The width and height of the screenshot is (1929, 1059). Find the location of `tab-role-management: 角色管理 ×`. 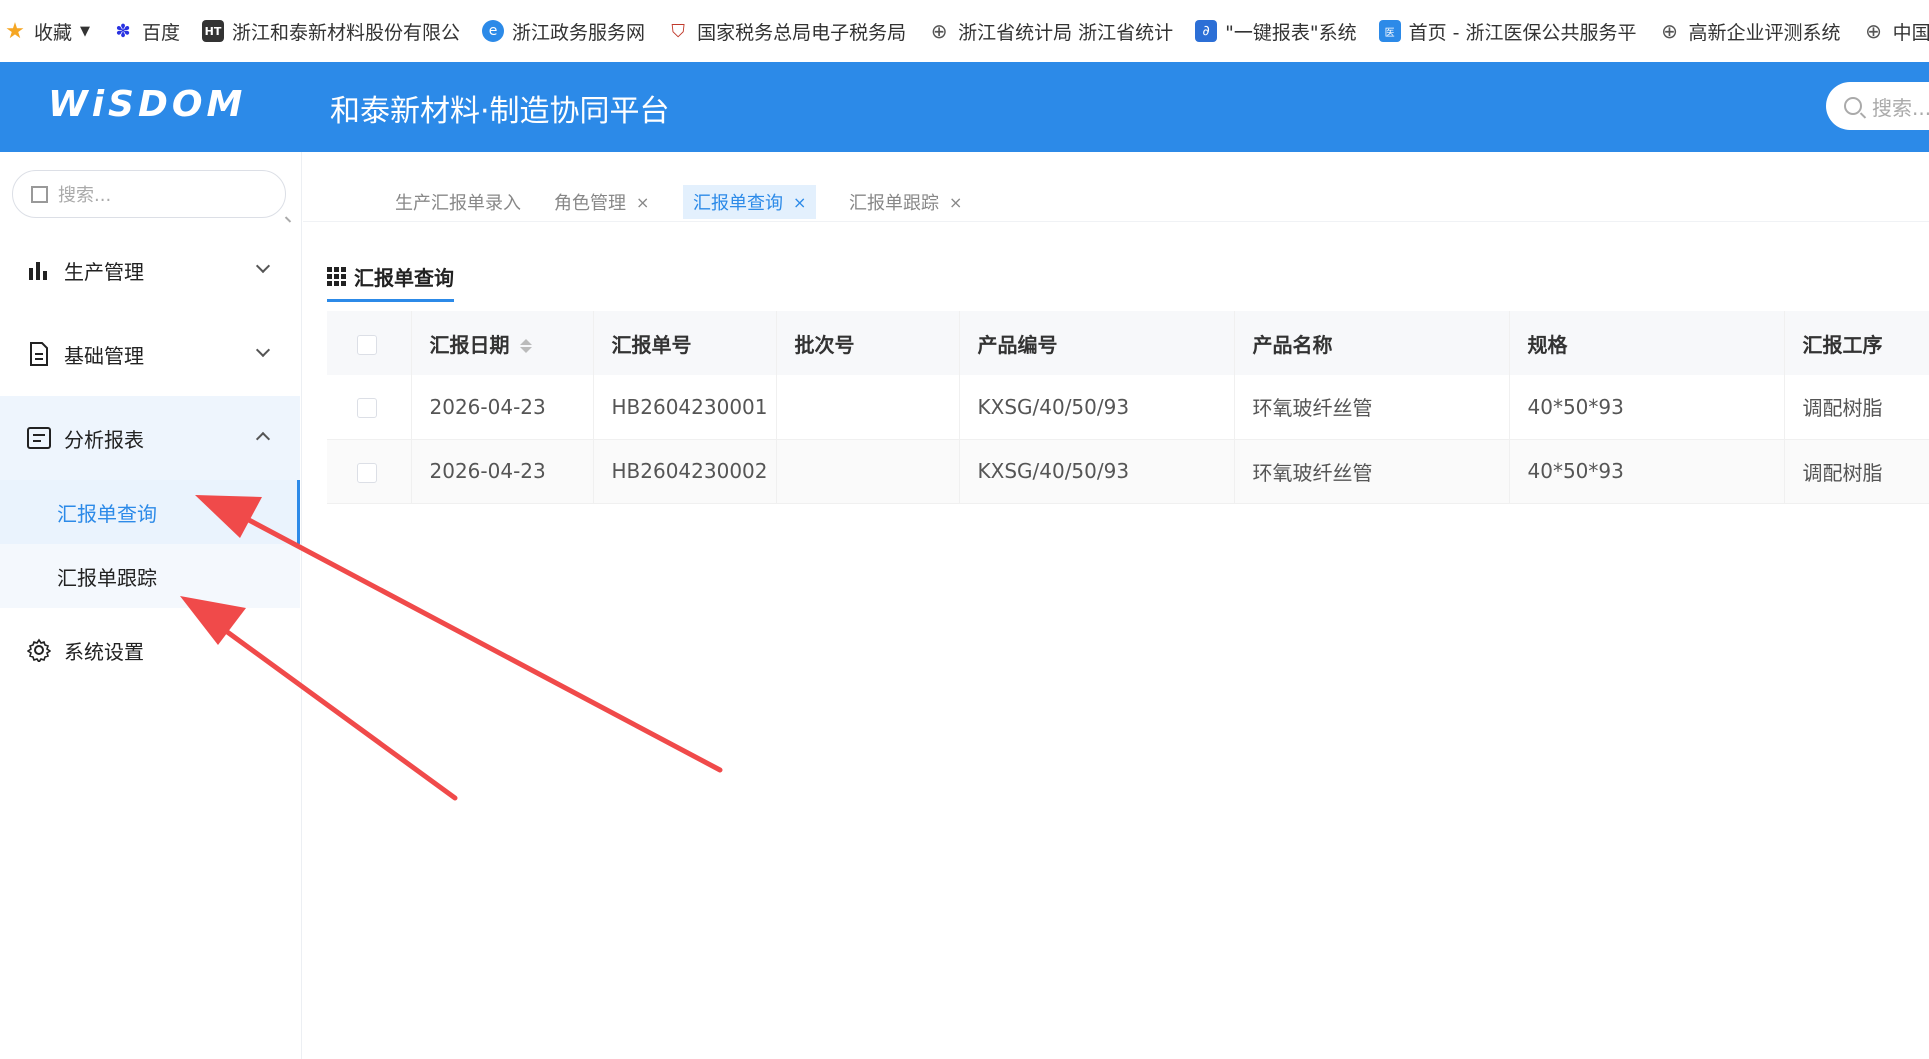

tab-role-management: 角色管理 × is located at coordinates (601, 202).